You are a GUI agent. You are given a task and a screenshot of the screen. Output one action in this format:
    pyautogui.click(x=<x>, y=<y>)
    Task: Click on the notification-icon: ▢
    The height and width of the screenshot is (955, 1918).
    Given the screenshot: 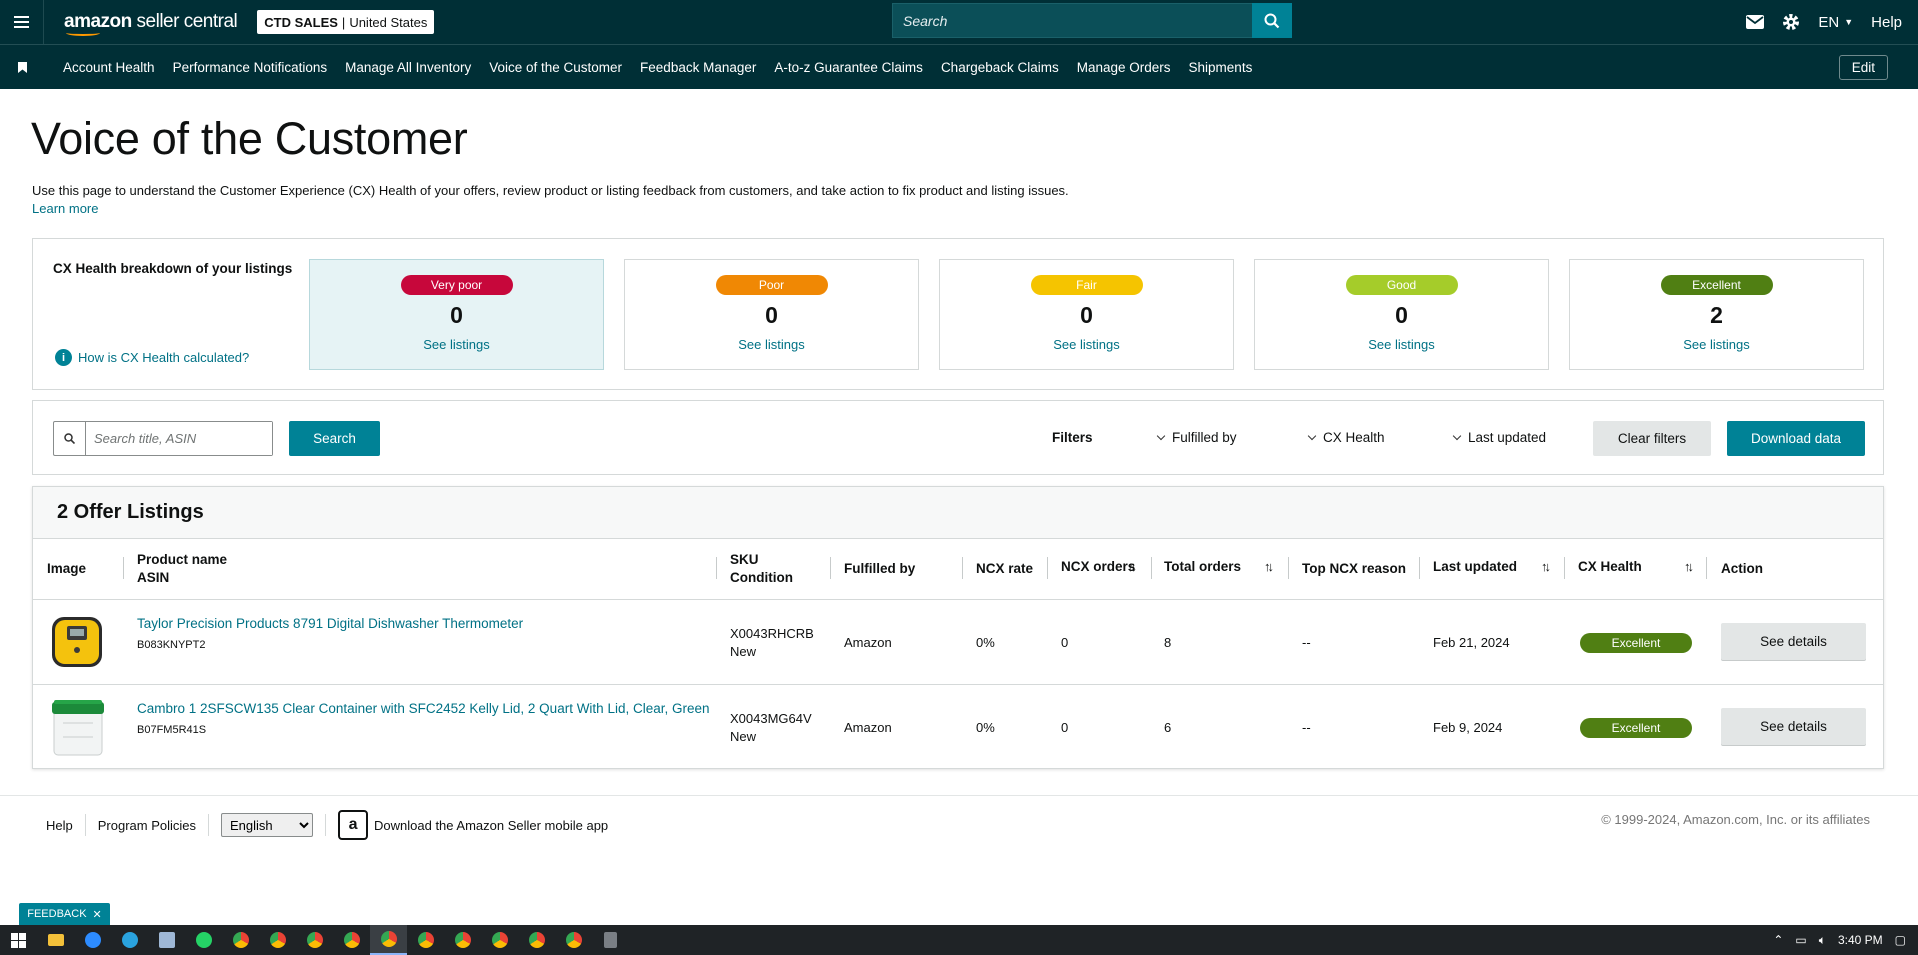 What is the action you would take?
    pyautogui.click(x=1900, y=940)
    